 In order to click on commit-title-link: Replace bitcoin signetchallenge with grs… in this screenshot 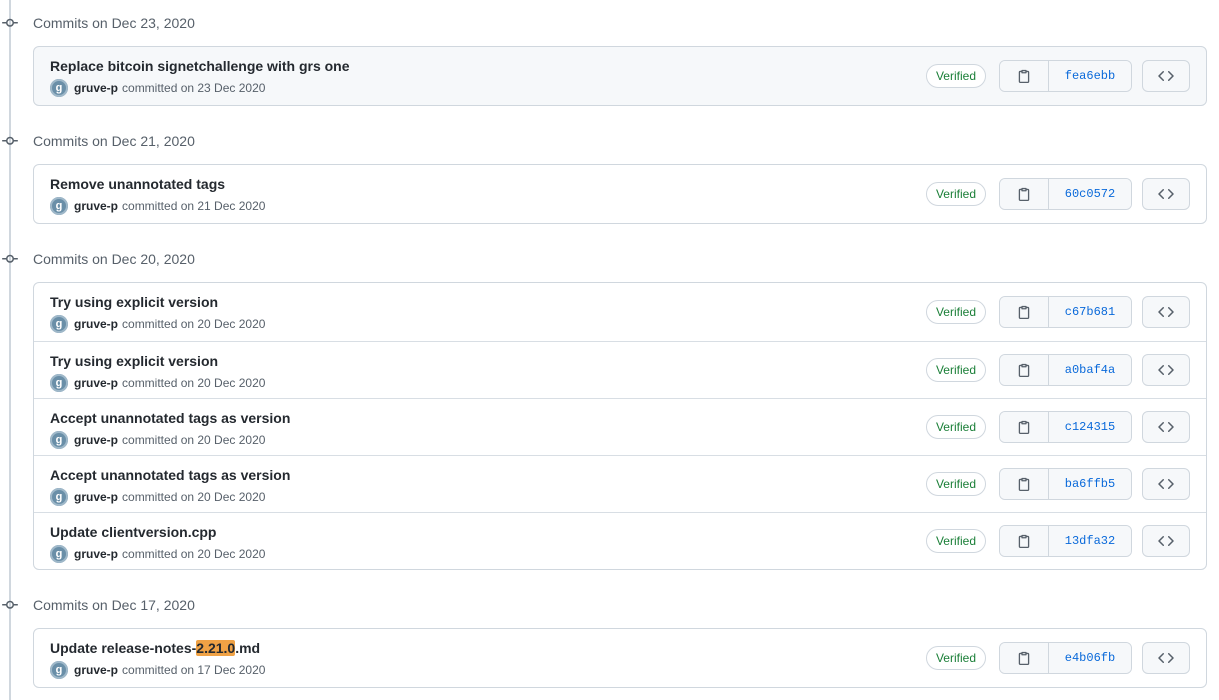, I will do `click(200, 66)`.